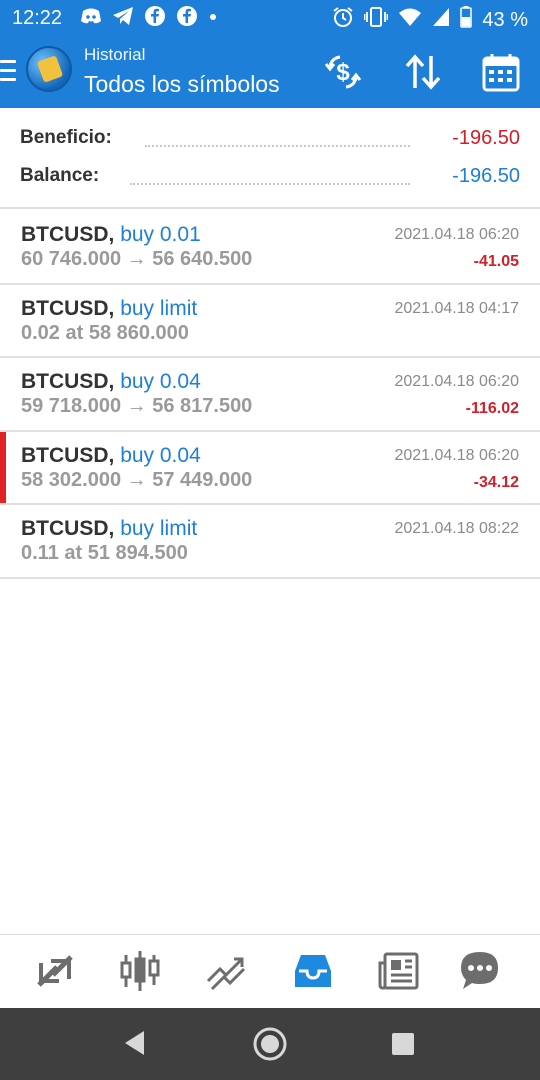 This screenshot has height=1080, width=540. Describe the element at coordinates (376, 20) in the screenshot. I see `vibrate-icon` at that location.